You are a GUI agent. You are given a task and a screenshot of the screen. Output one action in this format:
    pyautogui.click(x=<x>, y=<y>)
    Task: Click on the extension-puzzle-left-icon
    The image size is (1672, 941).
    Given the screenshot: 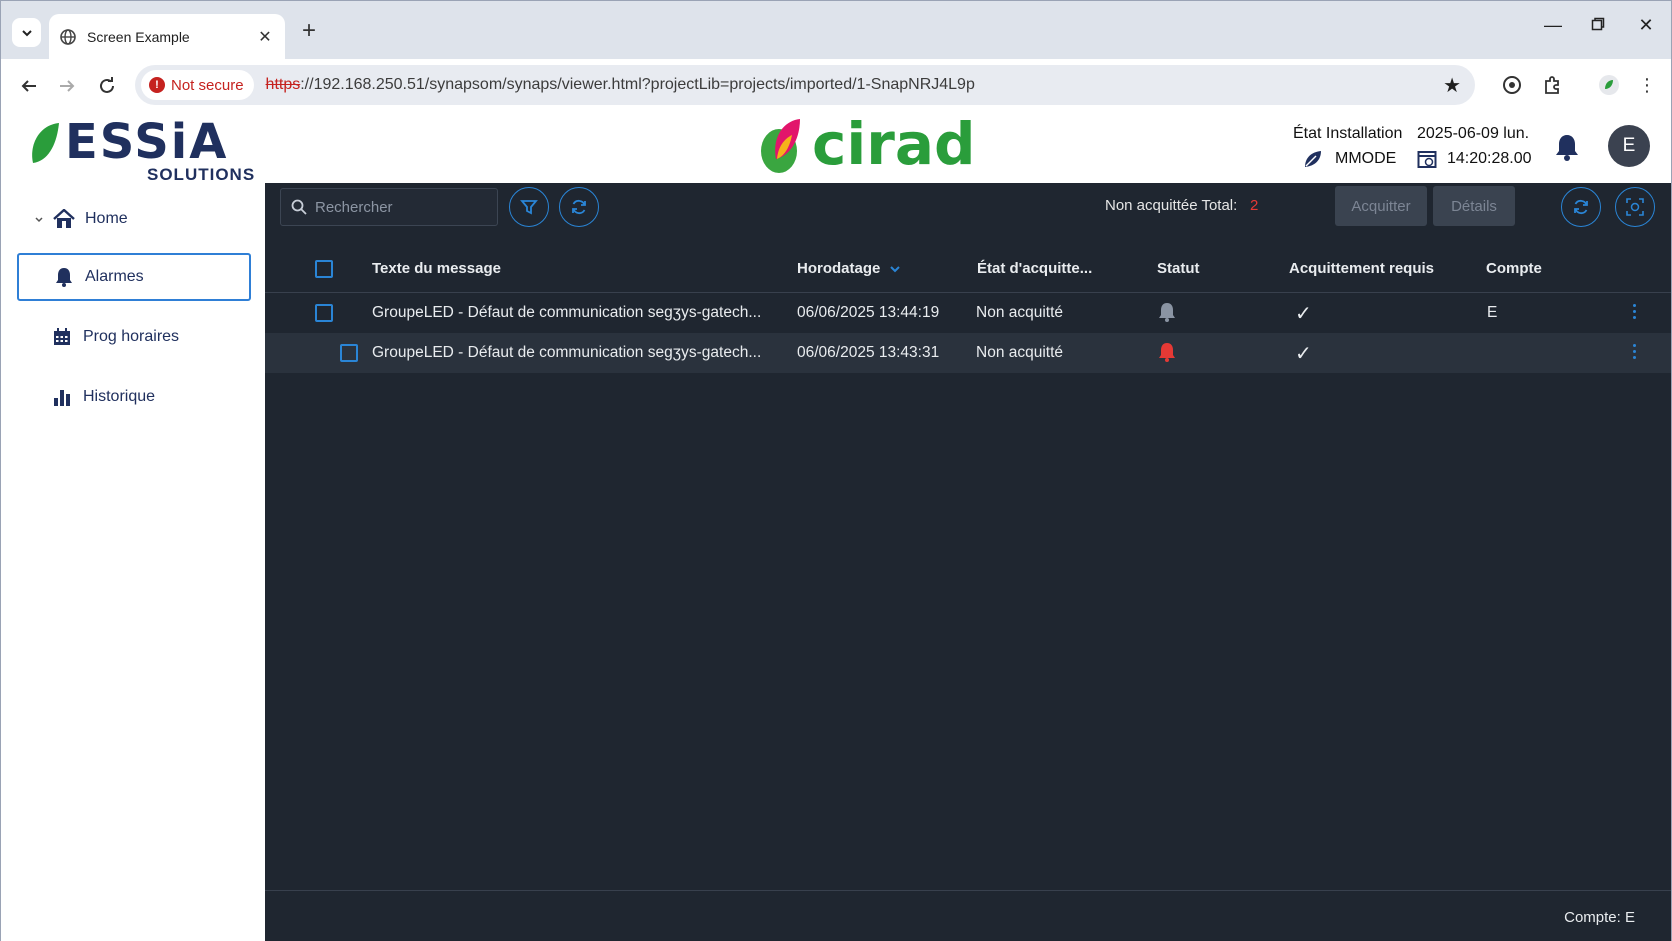 What is the action you would take?
    pyautogui.click(x=1512, y=85)
    